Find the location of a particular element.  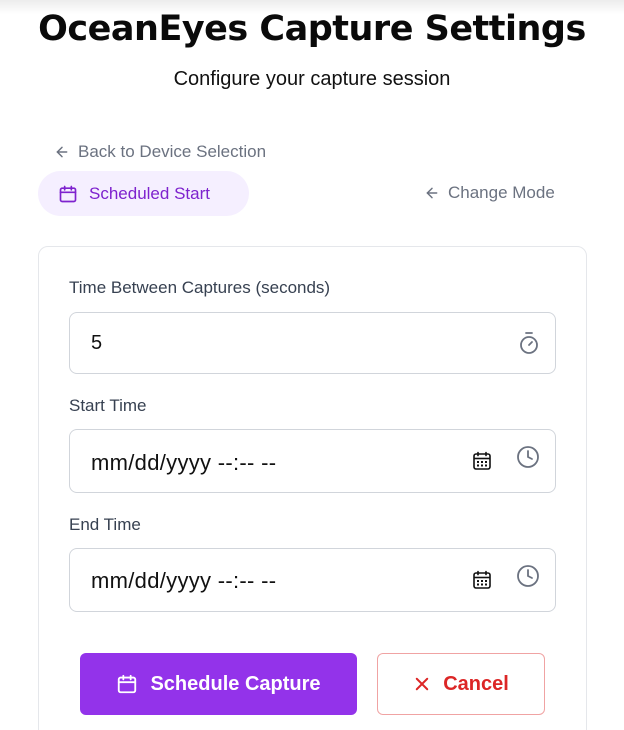

x-icon is located at coordinates (422, 684).